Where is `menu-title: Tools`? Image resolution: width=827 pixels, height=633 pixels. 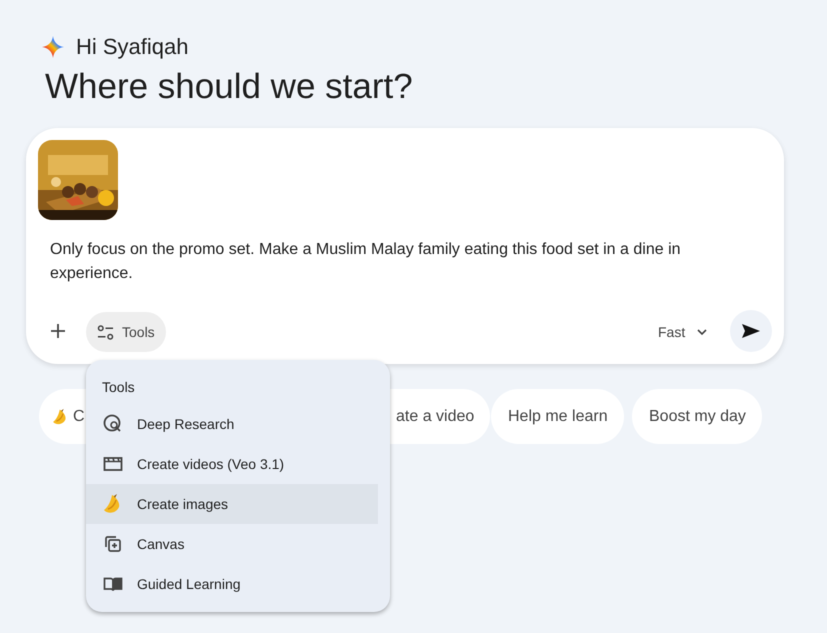
menu-title: Tools is located at coordinates (118, 387).